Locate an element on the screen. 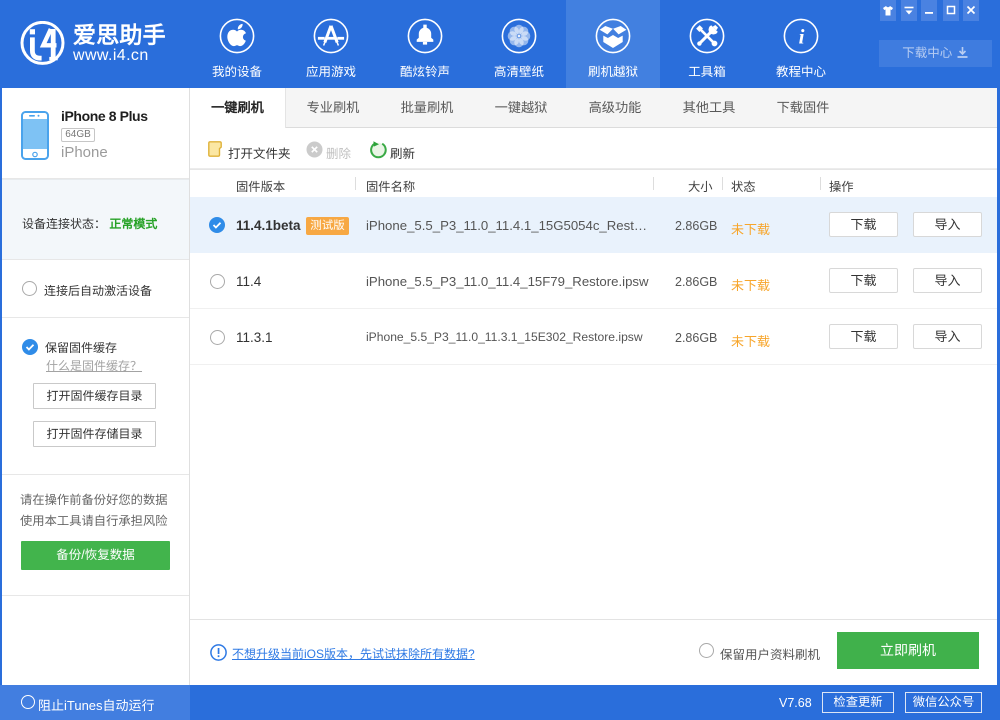 The width and height of the screenshot is (1000, 720). svg-text: i is located at coordinates (802, 37).